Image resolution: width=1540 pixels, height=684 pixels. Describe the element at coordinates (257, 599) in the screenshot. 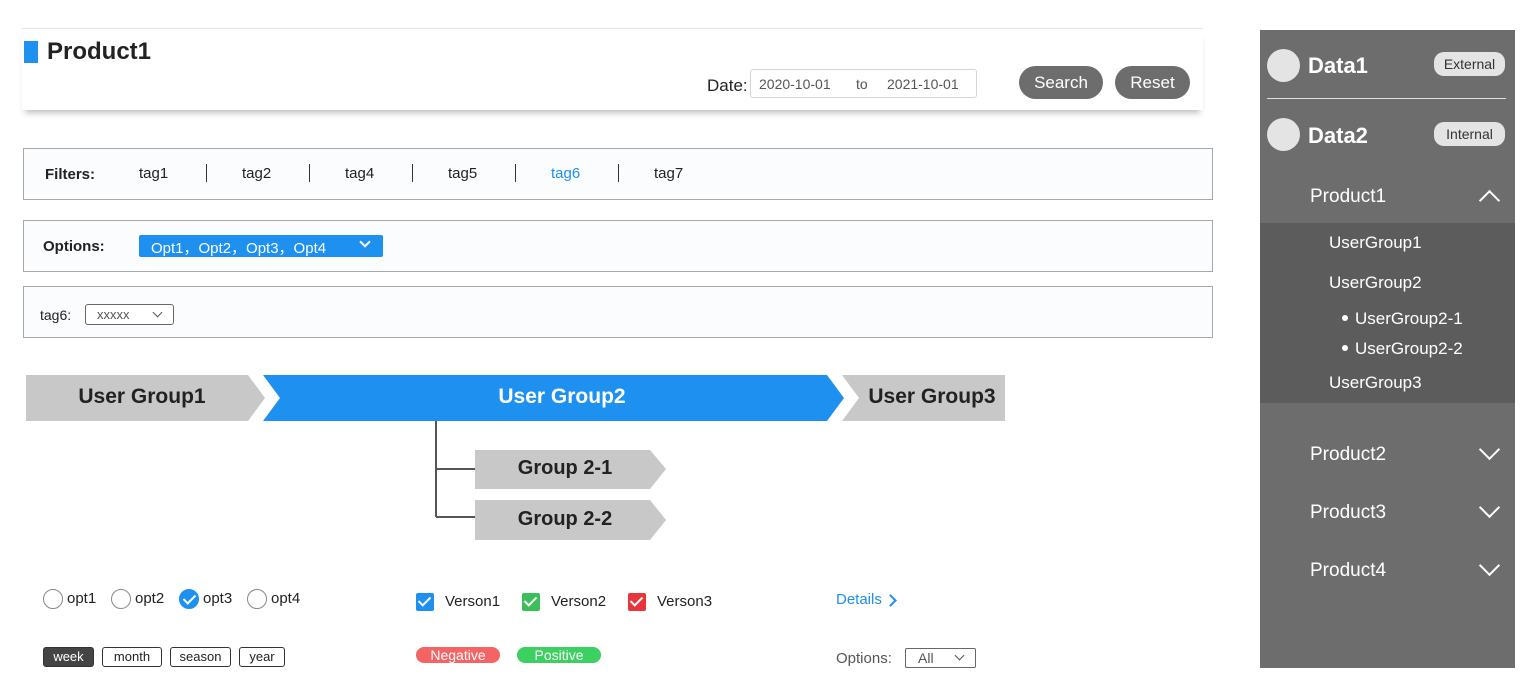

I see `radio-opt4` at that location.